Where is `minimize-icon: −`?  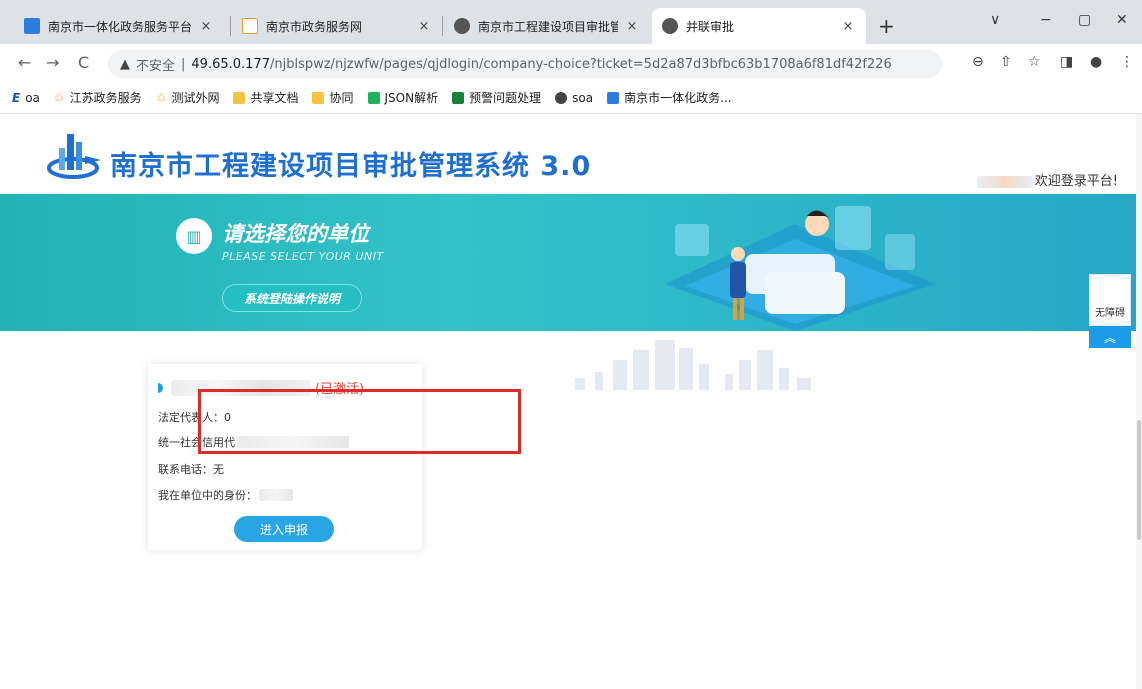 minimize-icon: − is located at coordinates (1046, 20).